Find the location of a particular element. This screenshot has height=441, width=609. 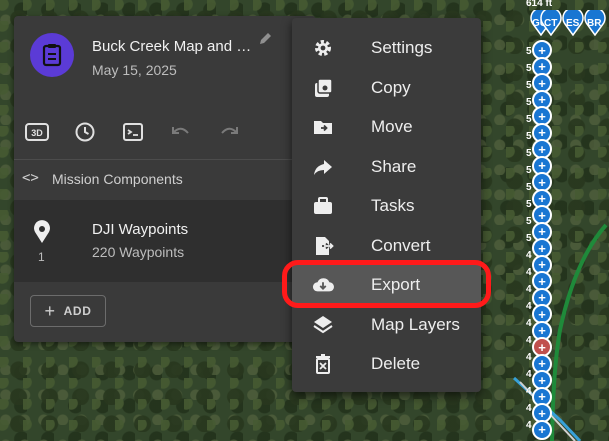

menu-item-delete: Delete is located at coordinates (386, 363).